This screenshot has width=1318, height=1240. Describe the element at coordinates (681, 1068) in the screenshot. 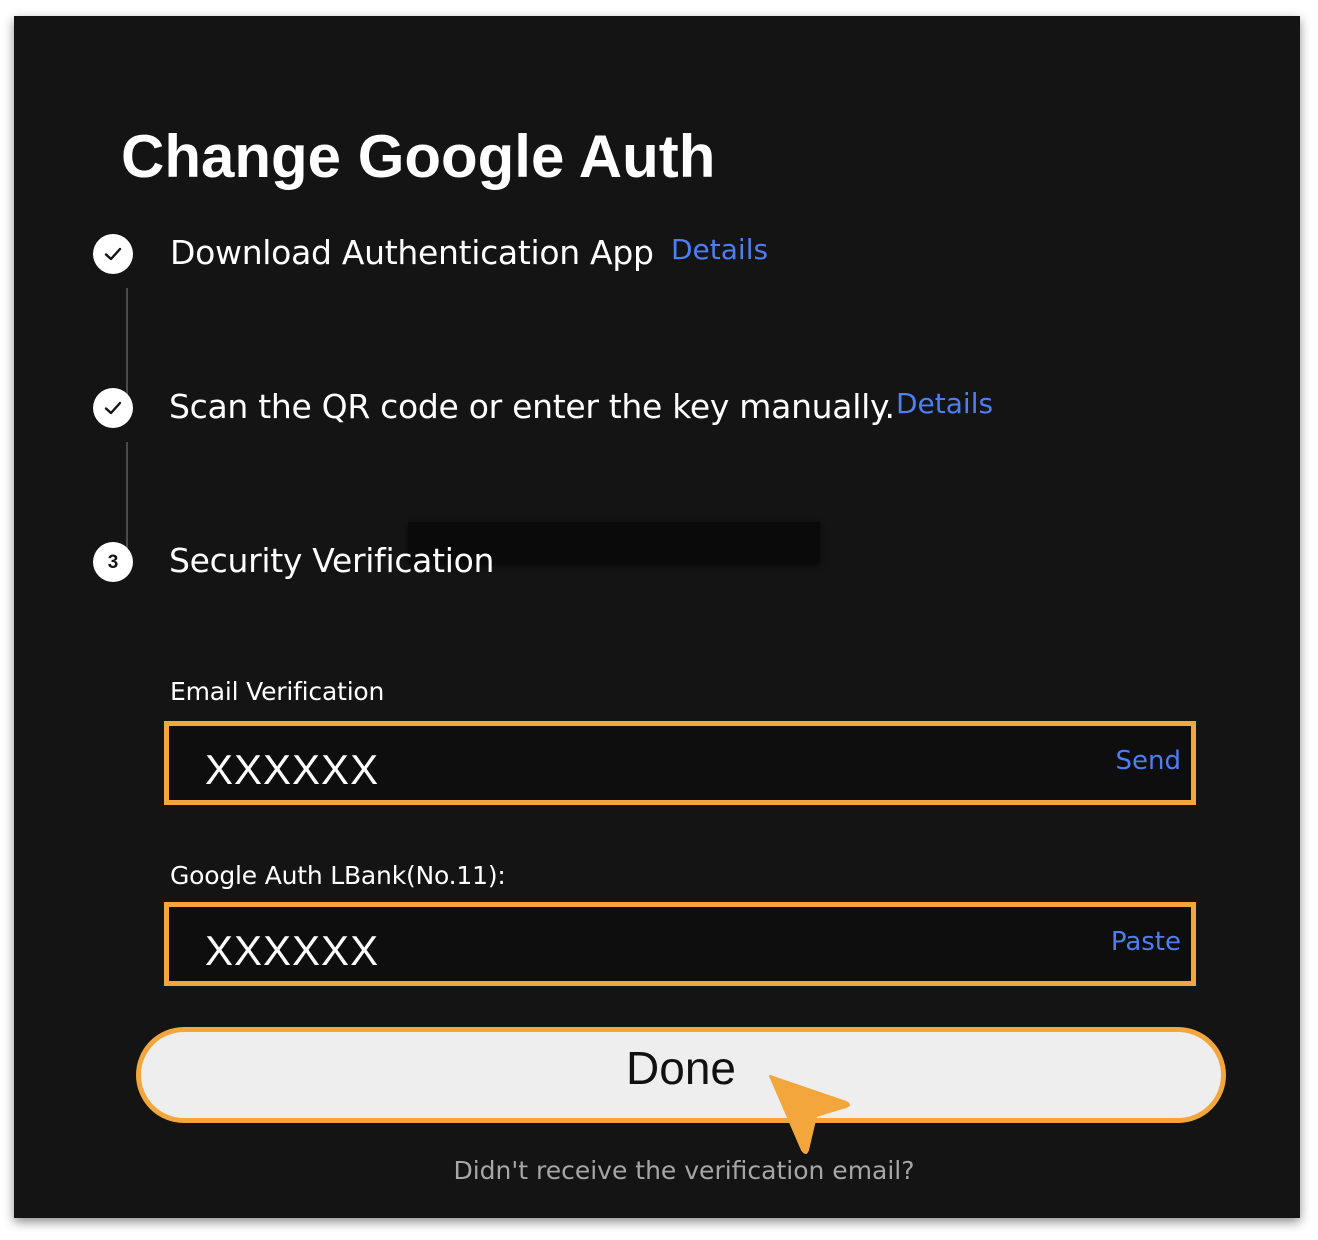

I see `done-button-label: Done` at that location.